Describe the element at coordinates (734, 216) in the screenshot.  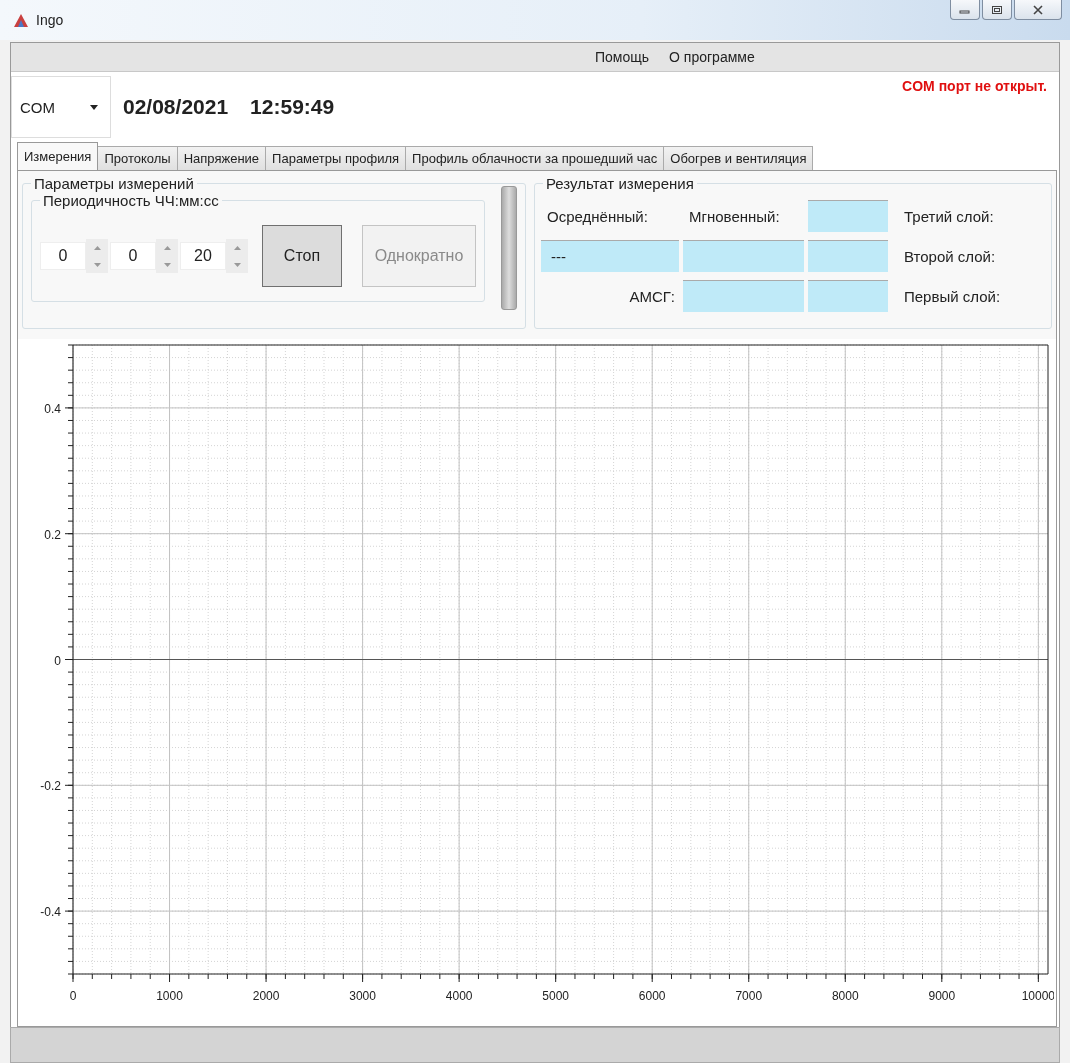
I see `field-label: Мгновенный:` at that location.